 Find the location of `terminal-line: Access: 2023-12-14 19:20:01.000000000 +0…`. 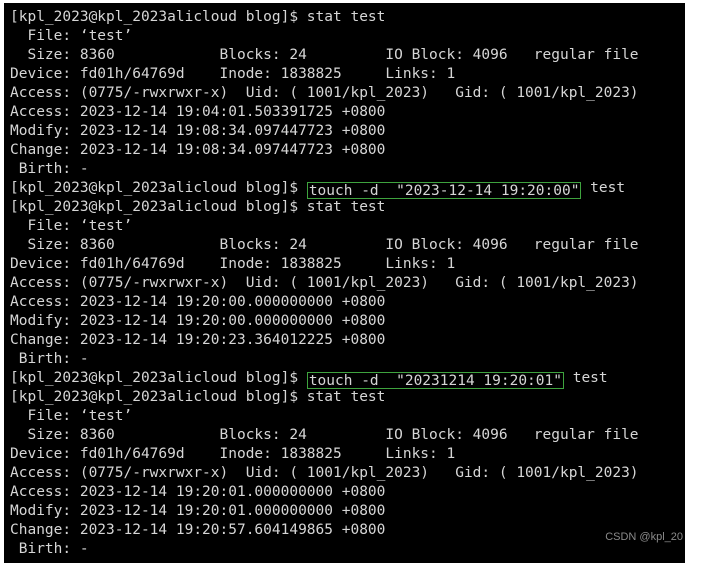

terminal-line: Access: 2023-12-14 19:20:01.000000000 +0… is located at coordinates (344, 492).